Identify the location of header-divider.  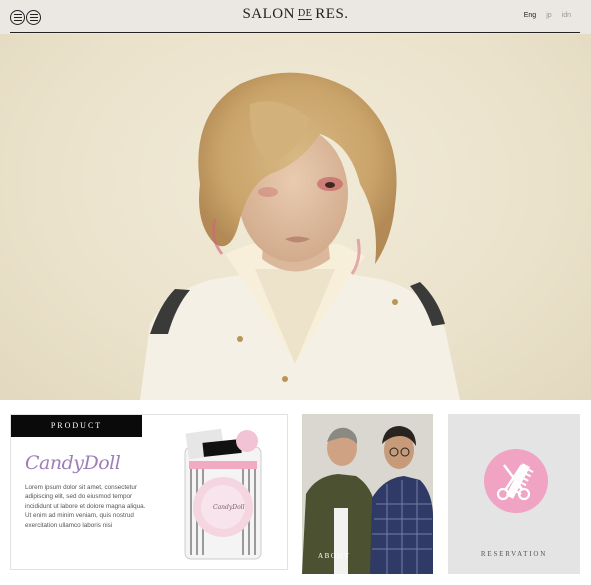
(295, 32).